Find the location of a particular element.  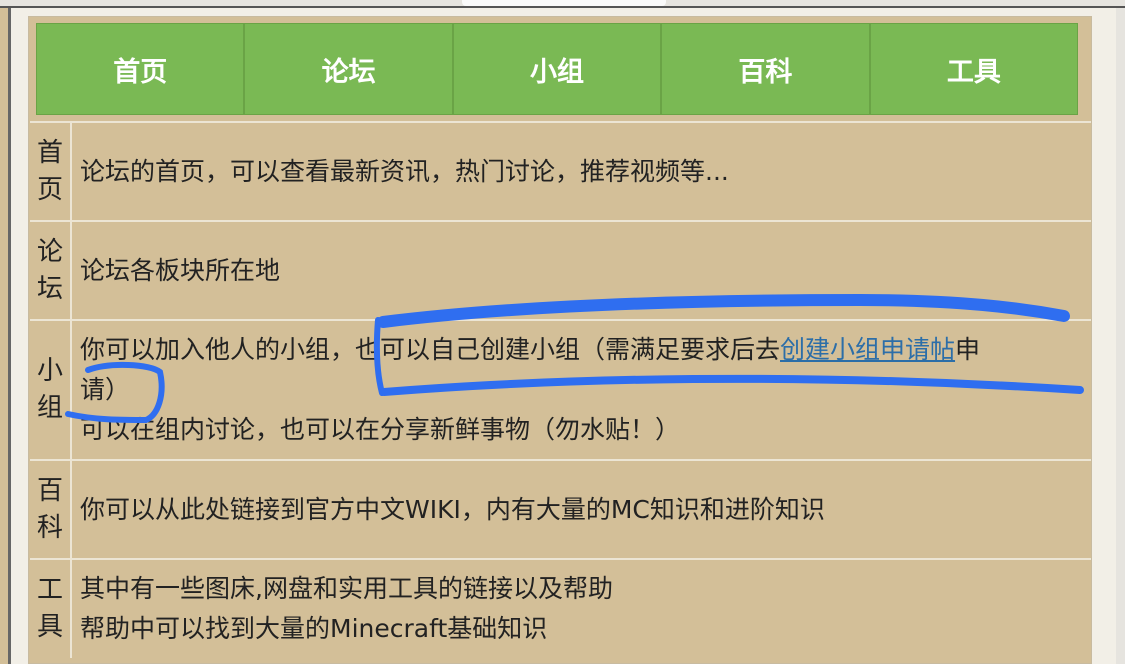

row-heading: 小 组 is located at coordinates (51, 390).